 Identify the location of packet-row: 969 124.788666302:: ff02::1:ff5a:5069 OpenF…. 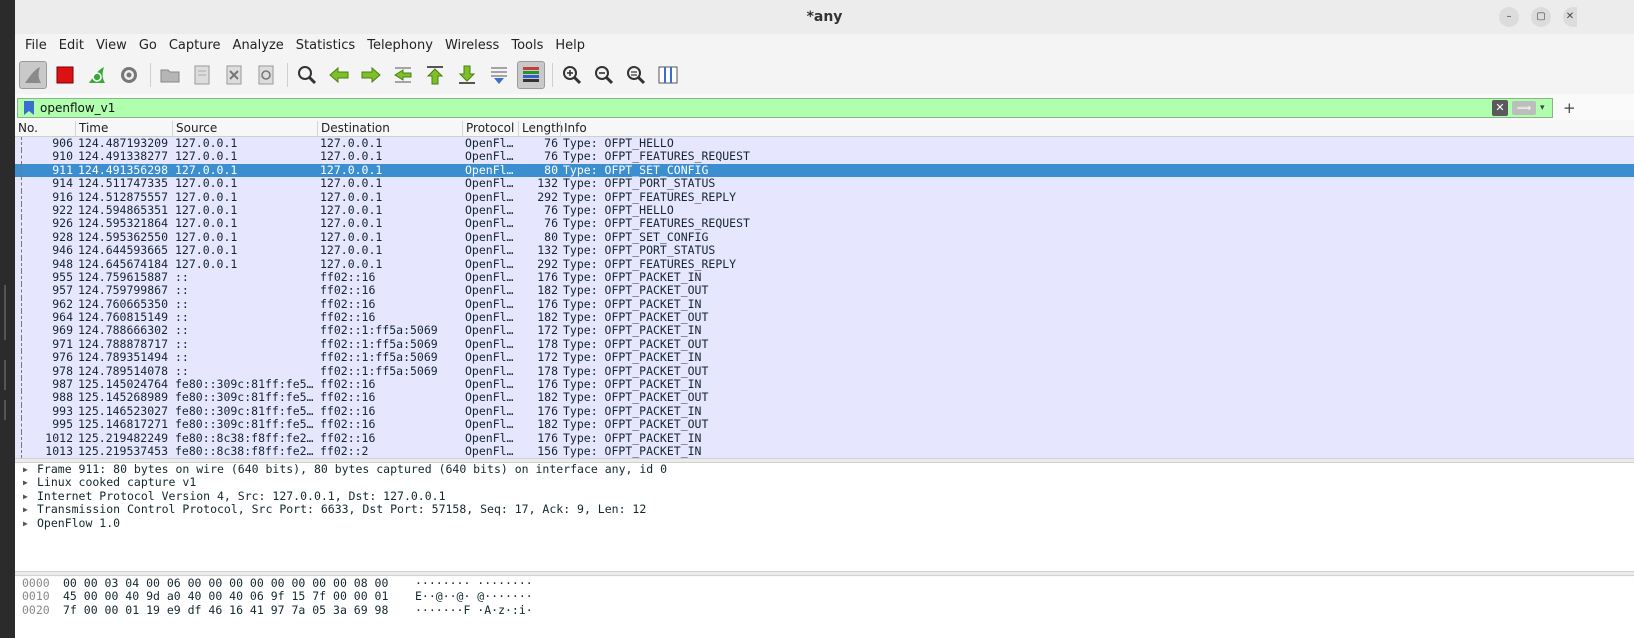
(824, 331).